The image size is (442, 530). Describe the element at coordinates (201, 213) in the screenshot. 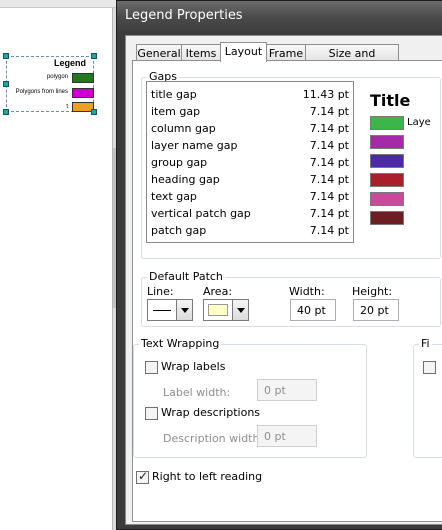

I see `gap-name: vertical patch gap` at that location.